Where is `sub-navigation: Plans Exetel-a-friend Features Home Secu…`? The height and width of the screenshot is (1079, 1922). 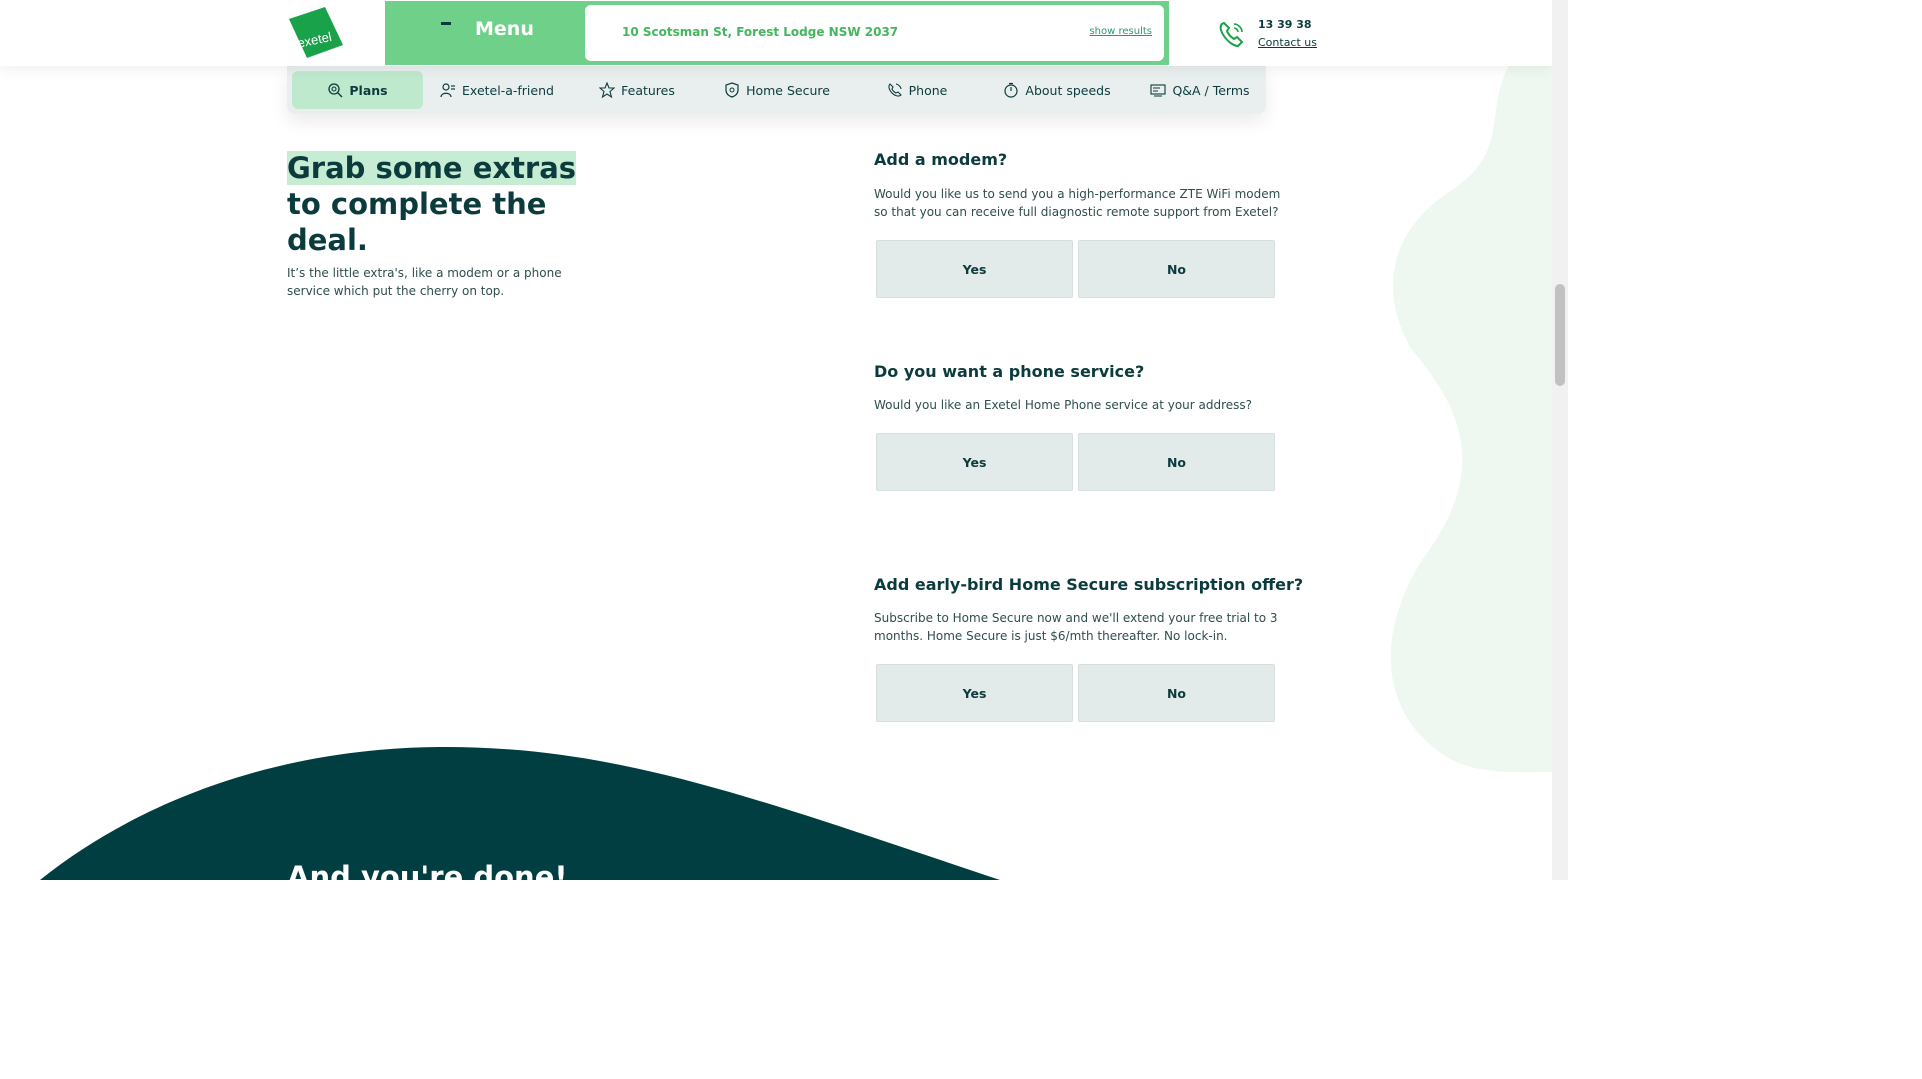
sub-navigation: Plans Exetel-a-friend Features Home Secu… is located at coordinates (776, 90).